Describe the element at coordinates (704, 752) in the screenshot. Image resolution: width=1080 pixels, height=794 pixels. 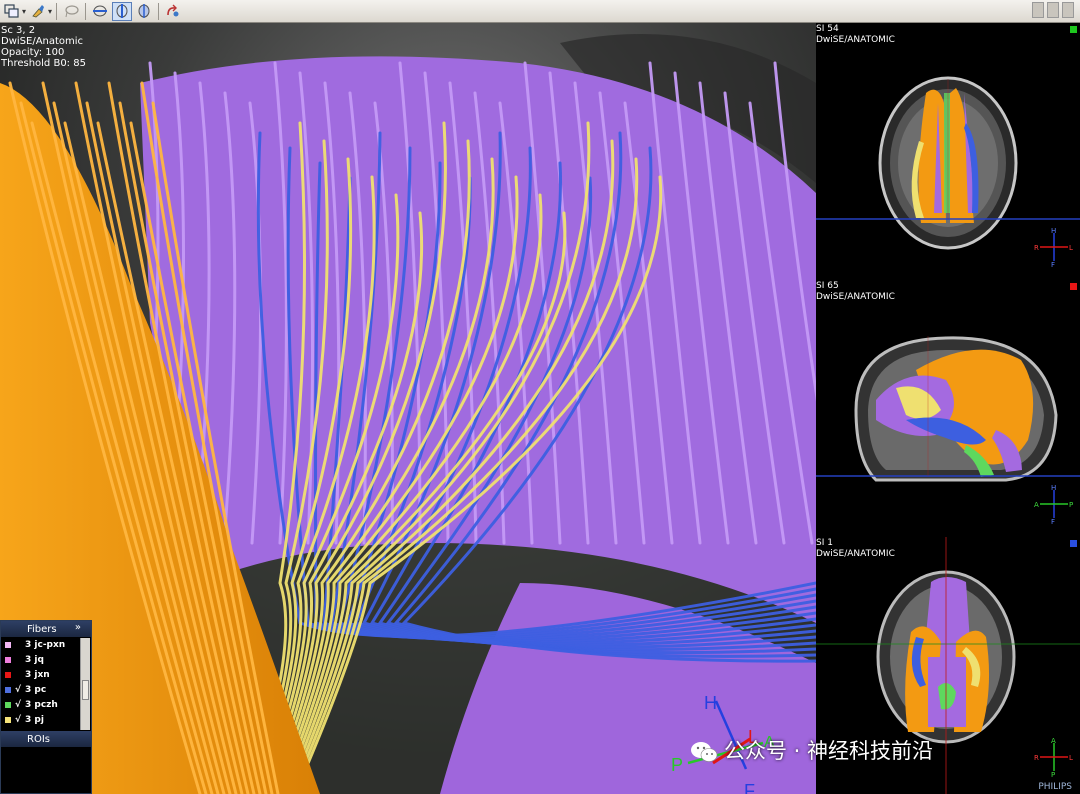
I see `wechat-icon` at that location.